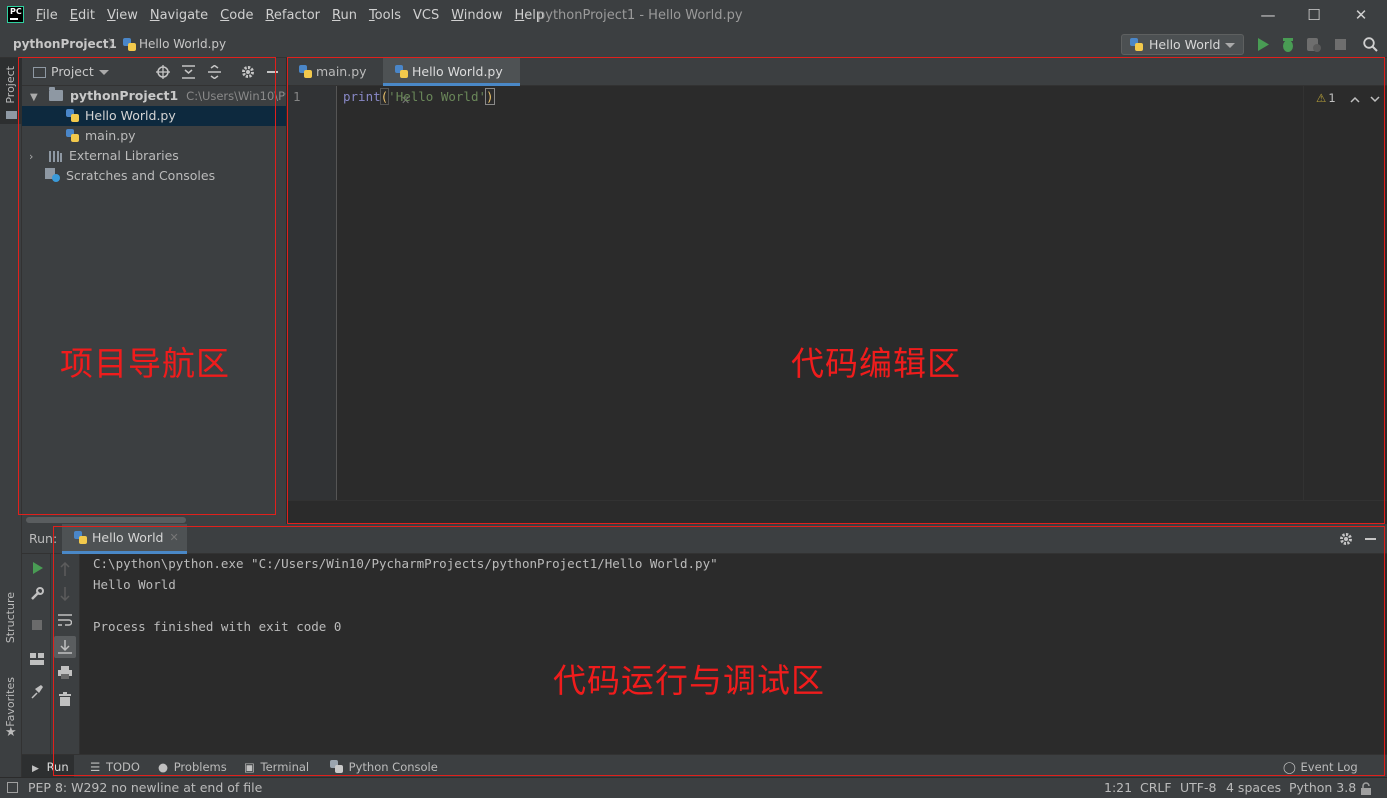  What do you see at coordinates (122, 15) in the screenshot?
I see `menu-view: View` at bounding box center [122, 15].